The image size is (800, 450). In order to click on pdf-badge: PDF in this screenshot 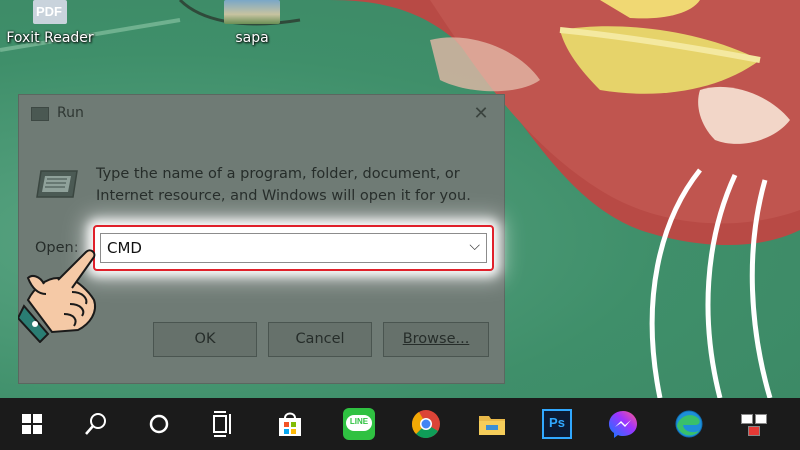, I will do `click(49, 11)`.